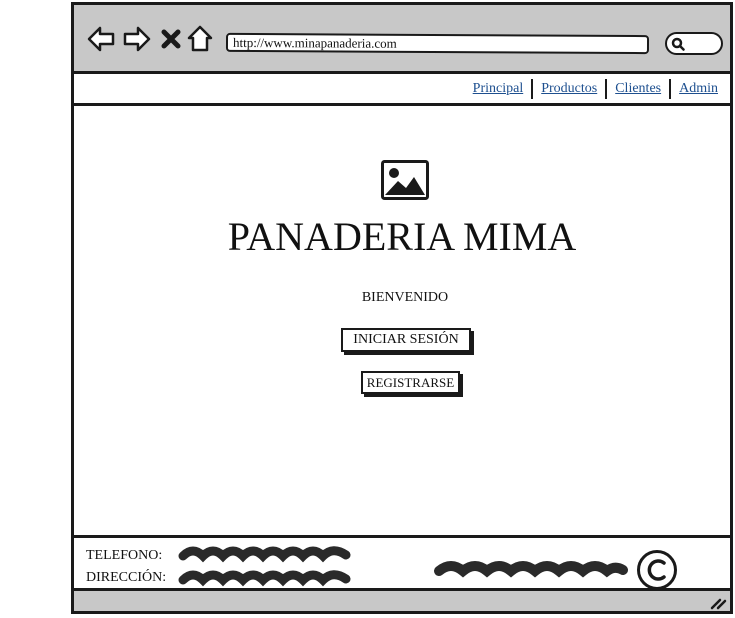 Image resolution: width=735 pixels, height=618 pixels. Describe the element at coordinates (699, 89) in the screenshot. I see `nav-link-admin: Admin` at that location.